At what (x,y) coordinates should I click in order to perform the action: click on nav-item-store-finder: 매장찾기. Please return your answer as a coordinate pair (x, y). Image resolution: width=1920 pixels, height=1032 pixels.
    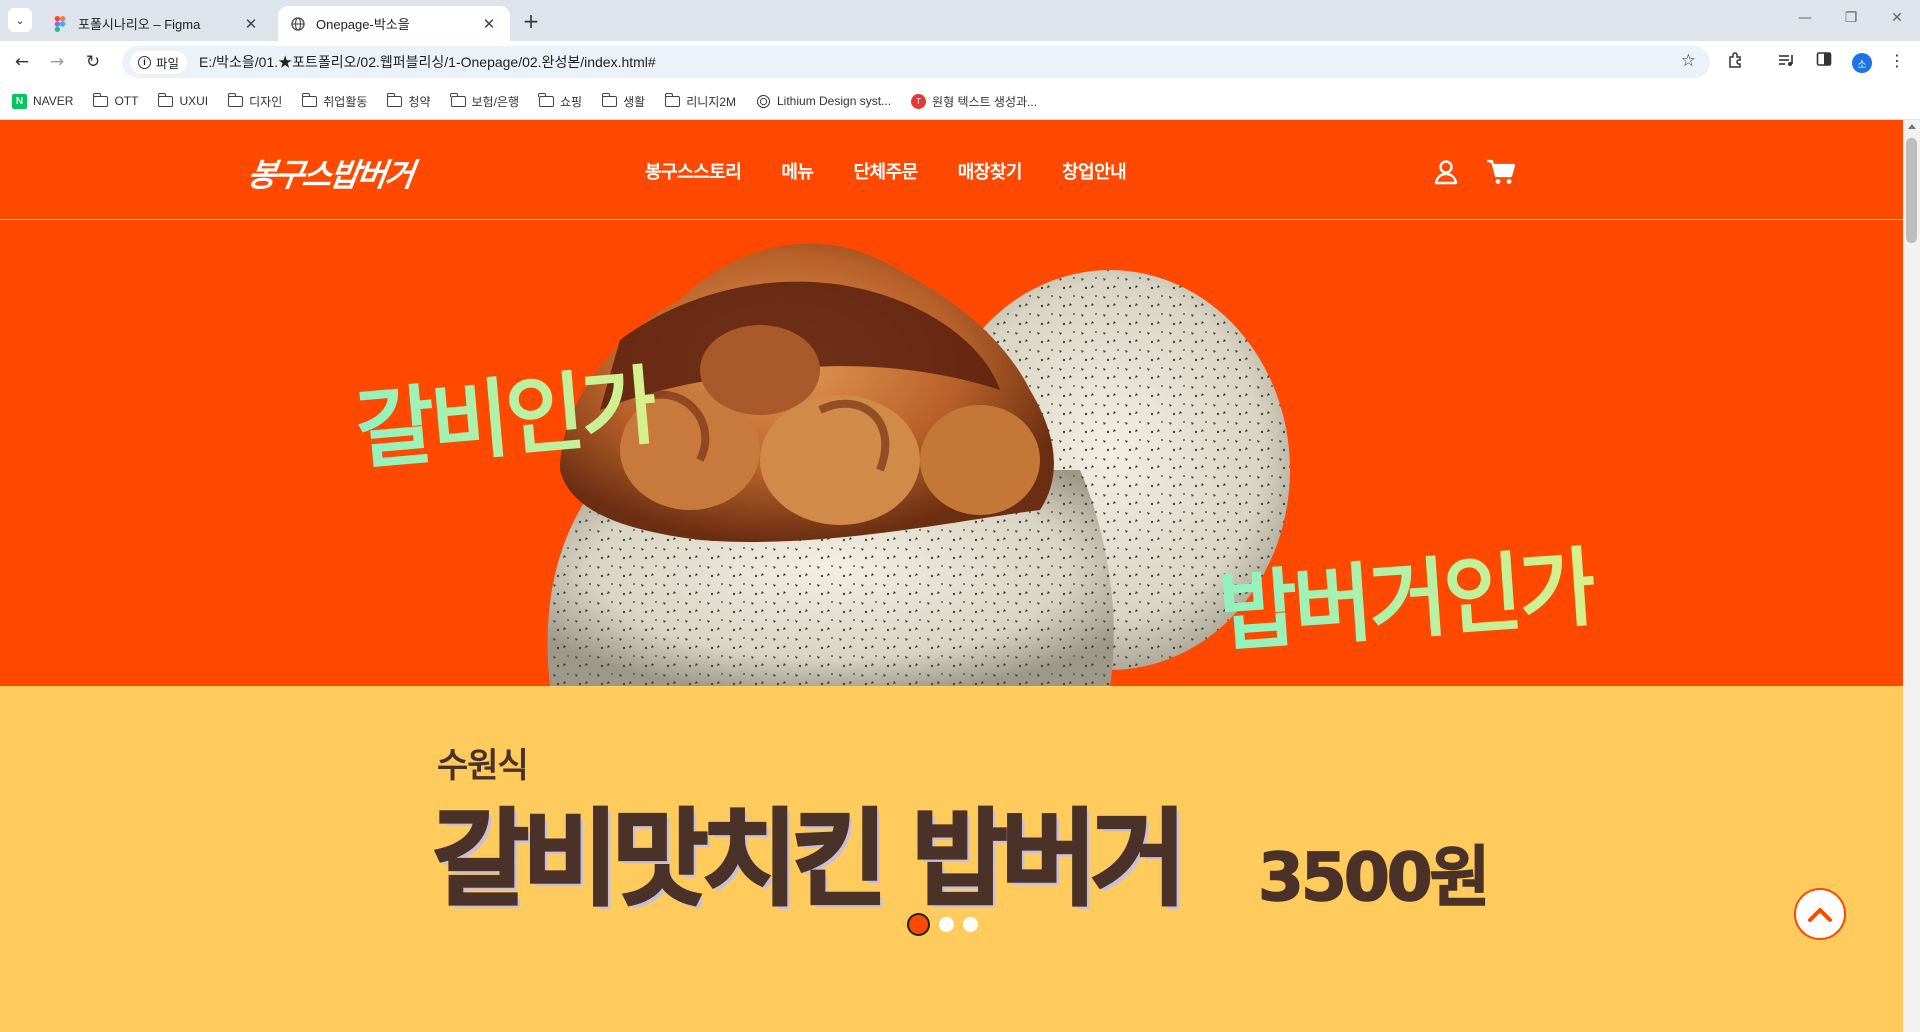
    Looking at the image, I should click on (990, 171).